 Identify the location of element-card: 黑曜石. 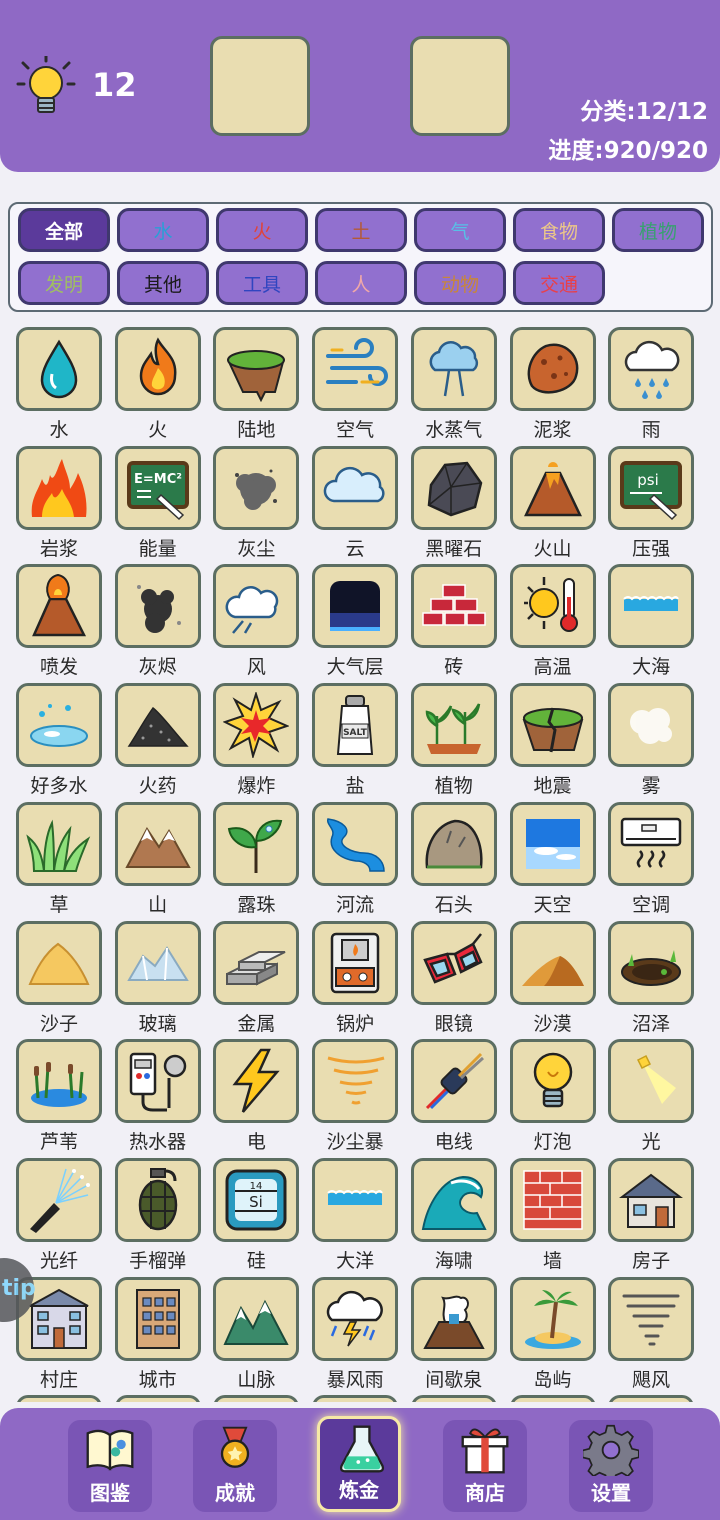
(460, 504).